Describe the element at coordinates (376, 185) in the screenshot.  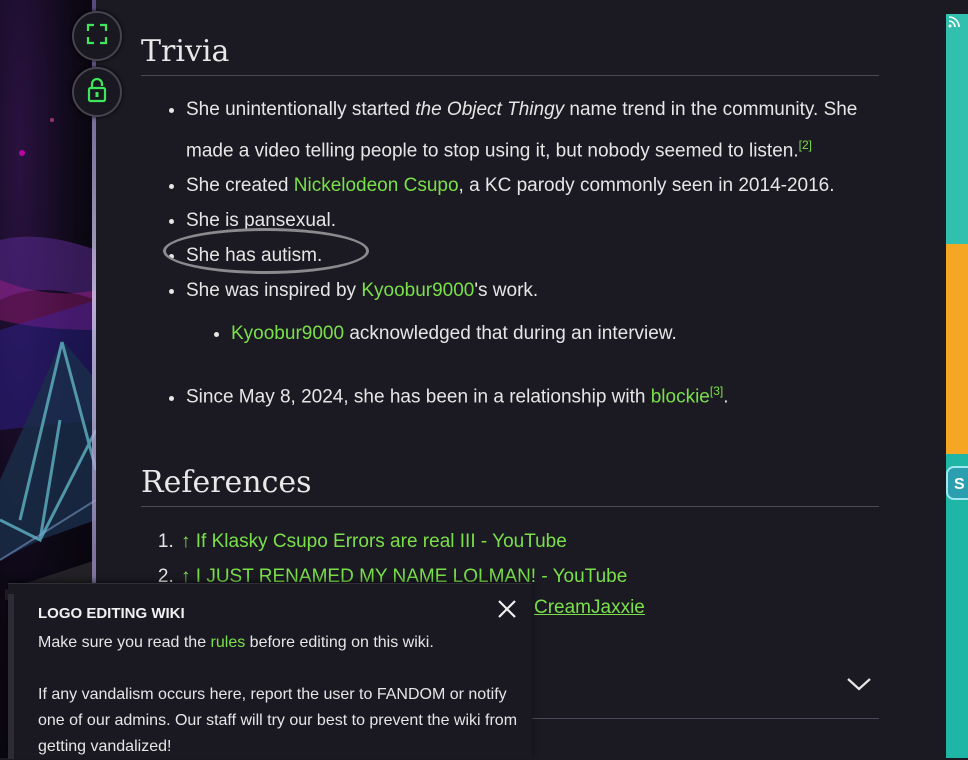
I see `nickelodeon-csupo-link: Nickelodeon Csupo` at that location.